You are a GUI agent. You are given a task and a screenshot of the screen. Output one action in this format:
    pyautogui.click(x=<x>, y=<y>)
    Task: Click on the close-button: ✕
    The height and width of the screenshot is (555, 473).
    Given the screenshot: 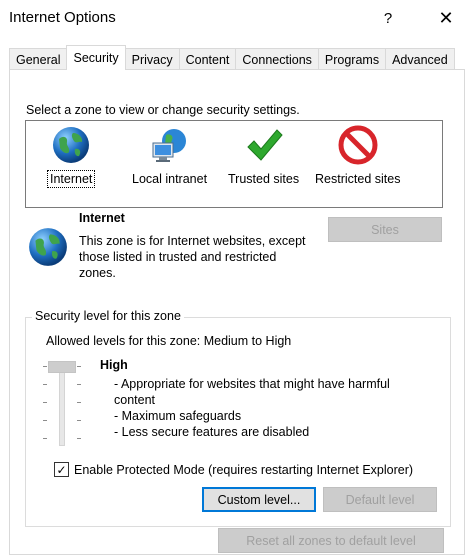 What is the action you would take?
    pyautogui.click(x=446, y=18)
    